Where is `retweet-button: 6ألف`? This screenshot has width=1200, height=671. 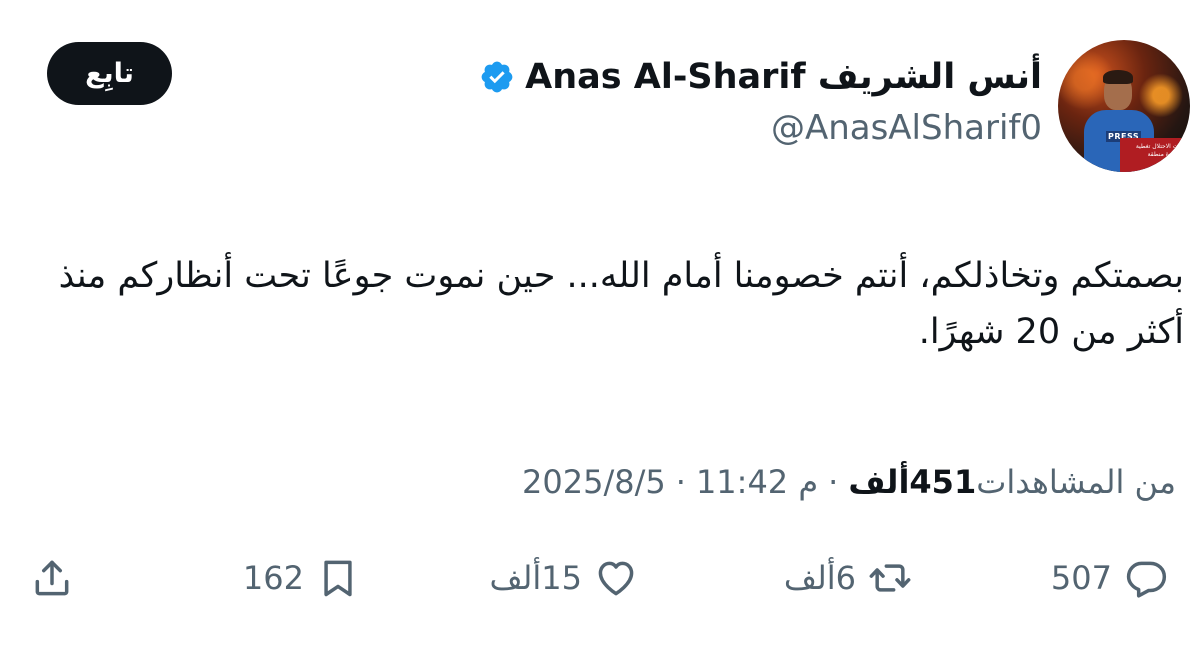
retweet-button: 6ألف is located at coordinates (848, 578).